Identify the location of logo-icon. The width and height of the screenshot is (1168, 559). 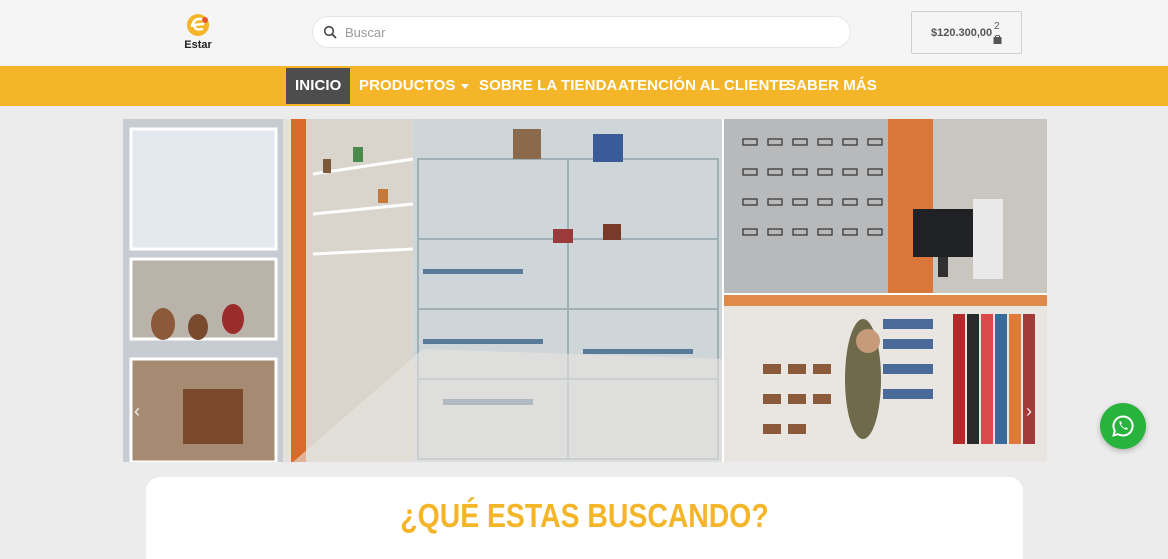
(198, 25).